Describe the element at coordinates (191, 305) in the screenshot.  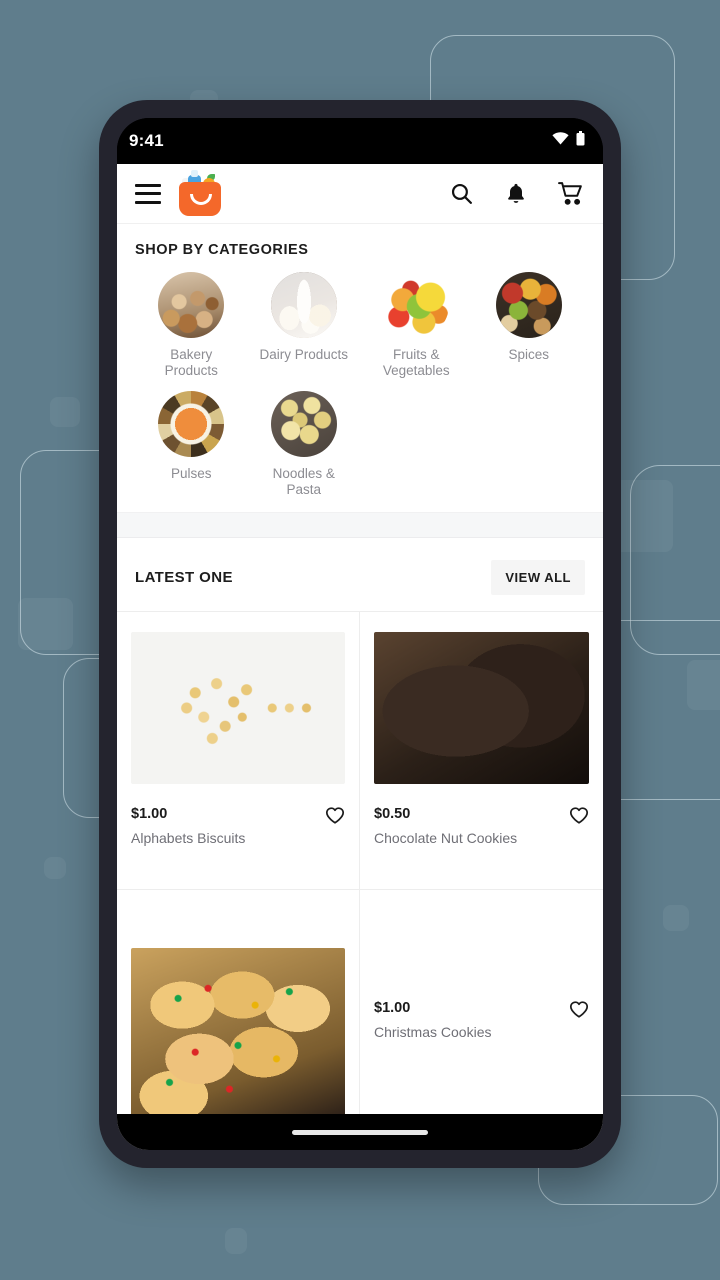
I see `bakery-products-photo` at that location.